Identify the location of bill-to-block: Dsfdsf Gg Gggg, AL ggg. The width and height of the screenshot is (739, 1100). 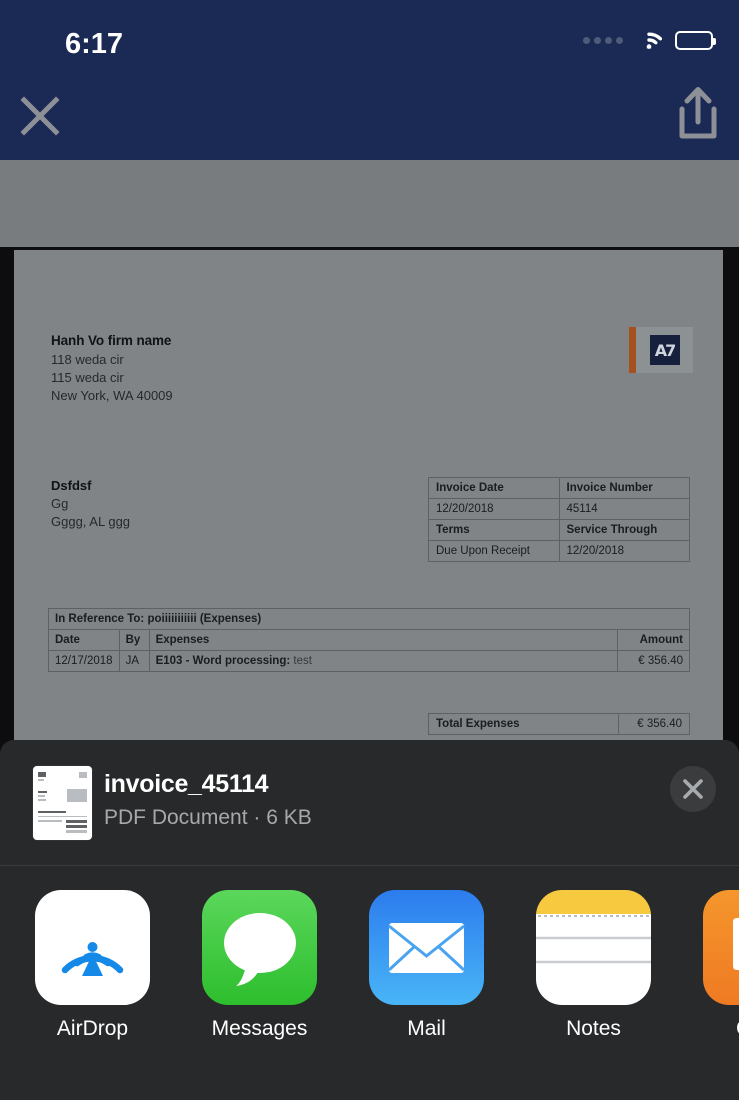
(90, 504).